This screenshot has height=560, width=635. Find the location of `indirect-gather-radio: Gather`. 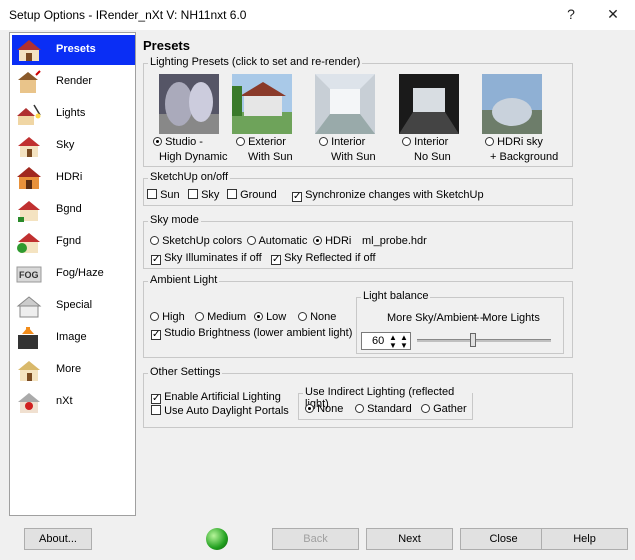

indirect-gather-radio: Gather is located at coordinates (444, 409).